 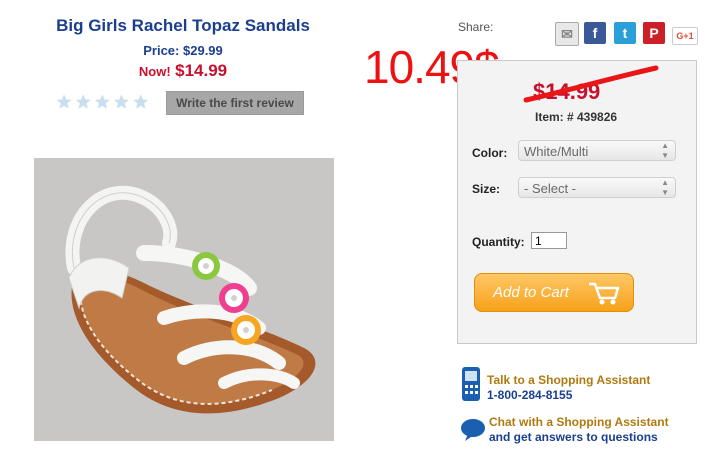 What do you see at coordinates (183, 25) in the screenshot?
I see `product-title: Big Girls Rachel Topaz Sandals` at bounding box center [183, 25].